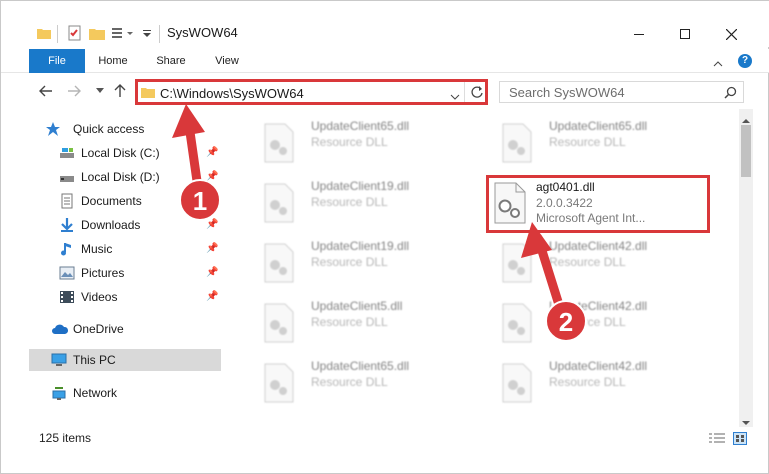 The height and width of the screenshot is (474, 769). Describe the element at coordinates (67, 153) in the screenshot. I see `drive-icon` at that location.